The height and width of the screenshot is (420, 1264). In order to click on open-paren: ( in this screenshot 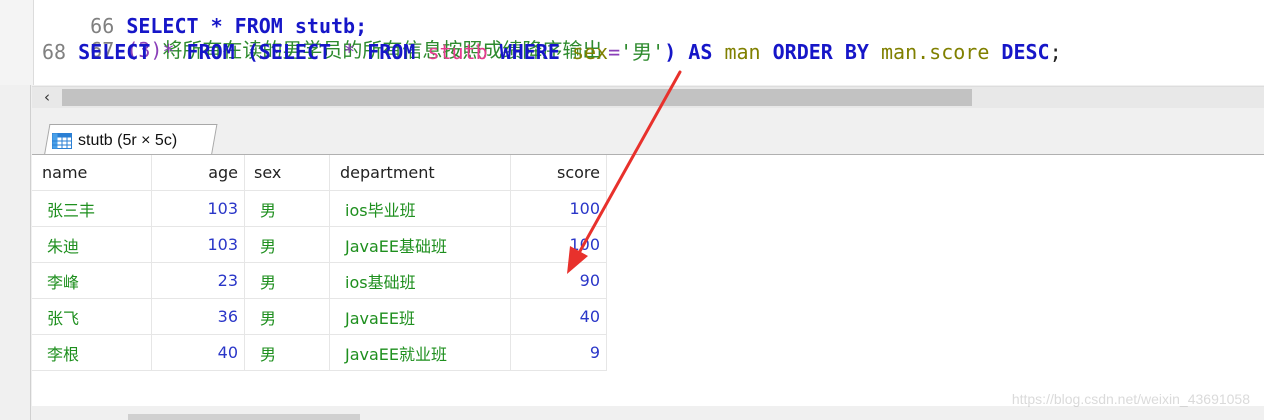, I will do `click(252, 52)`.